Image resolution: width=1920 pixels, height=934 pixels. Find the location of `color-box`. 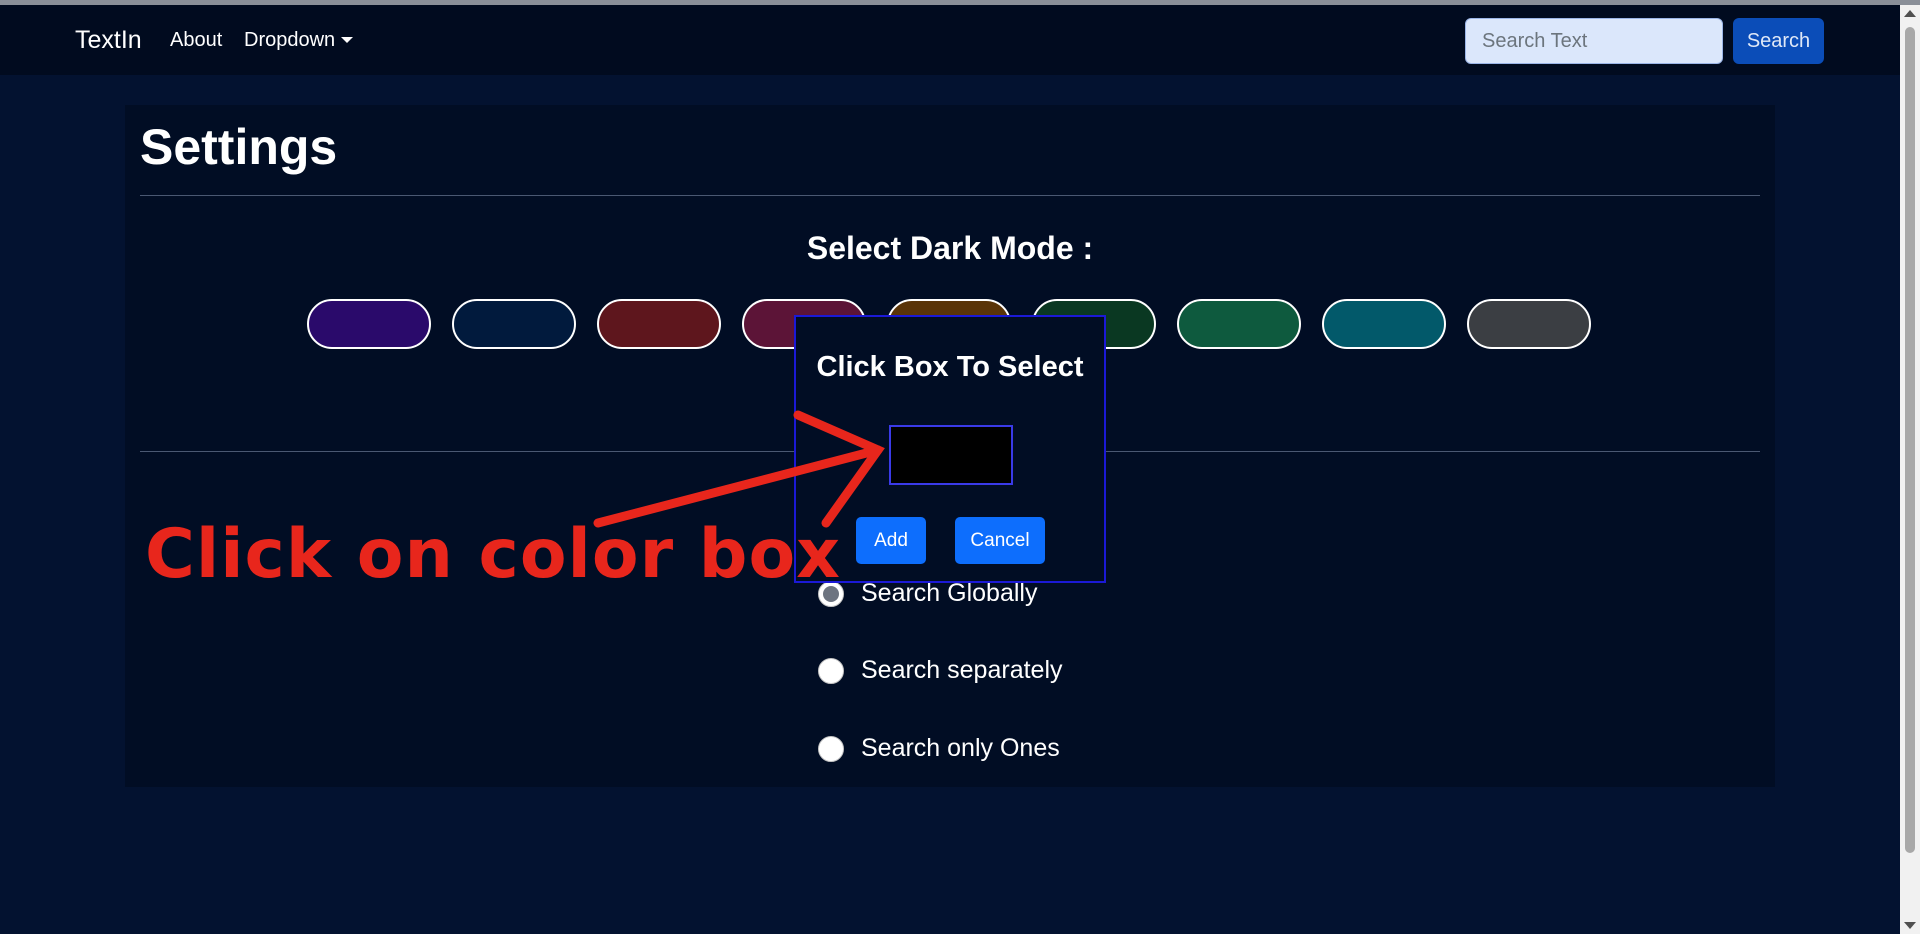

color-box is located at coordinates (951, 455).